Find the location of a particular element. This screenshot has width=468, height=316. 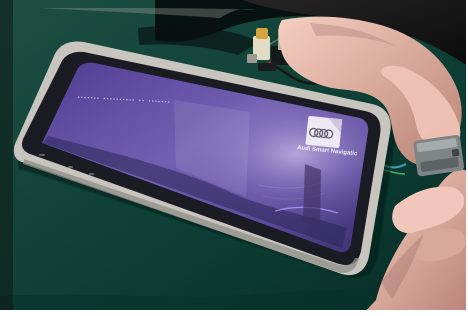

left-frame is located at coordinates (6, 158).